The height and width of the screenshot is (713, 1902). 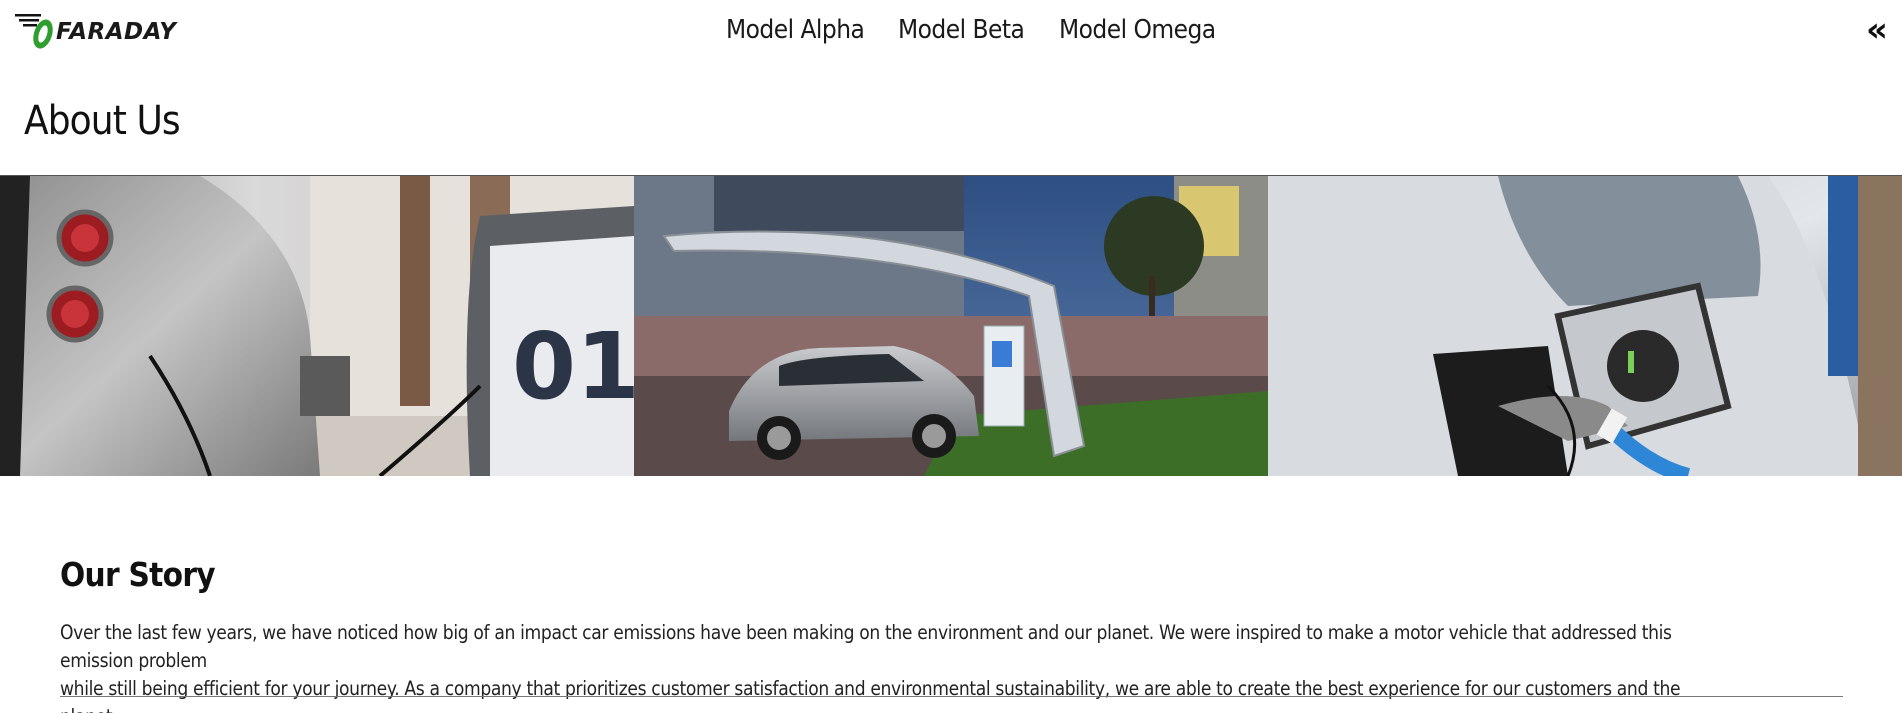 I want to click on brand-logo: FARADAY, so click(x=95, y=32).